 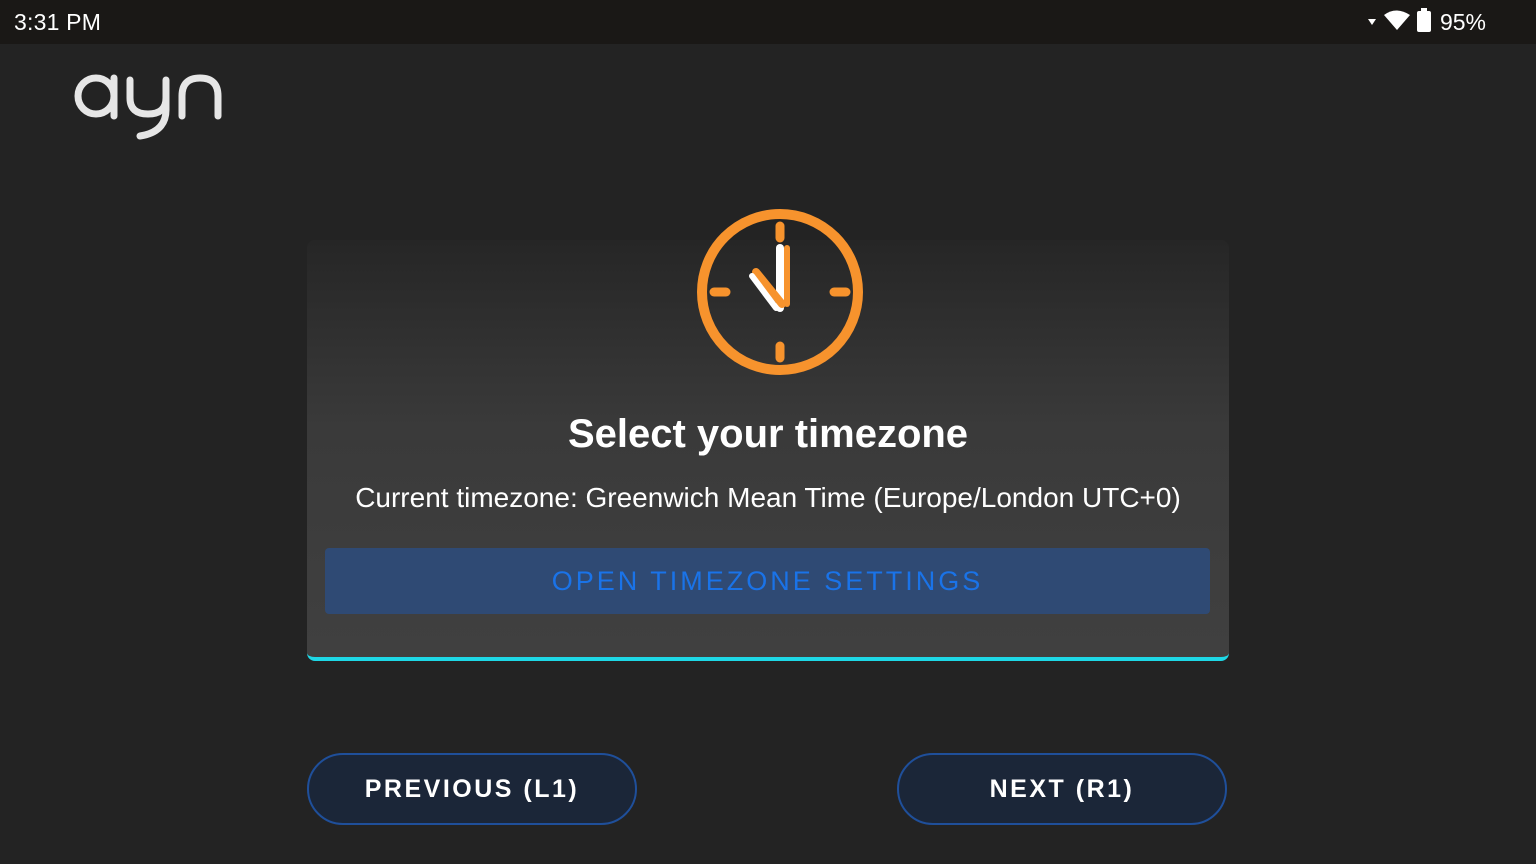 I want to click on signal-arrow-icon, so click(x=1372, y=22).